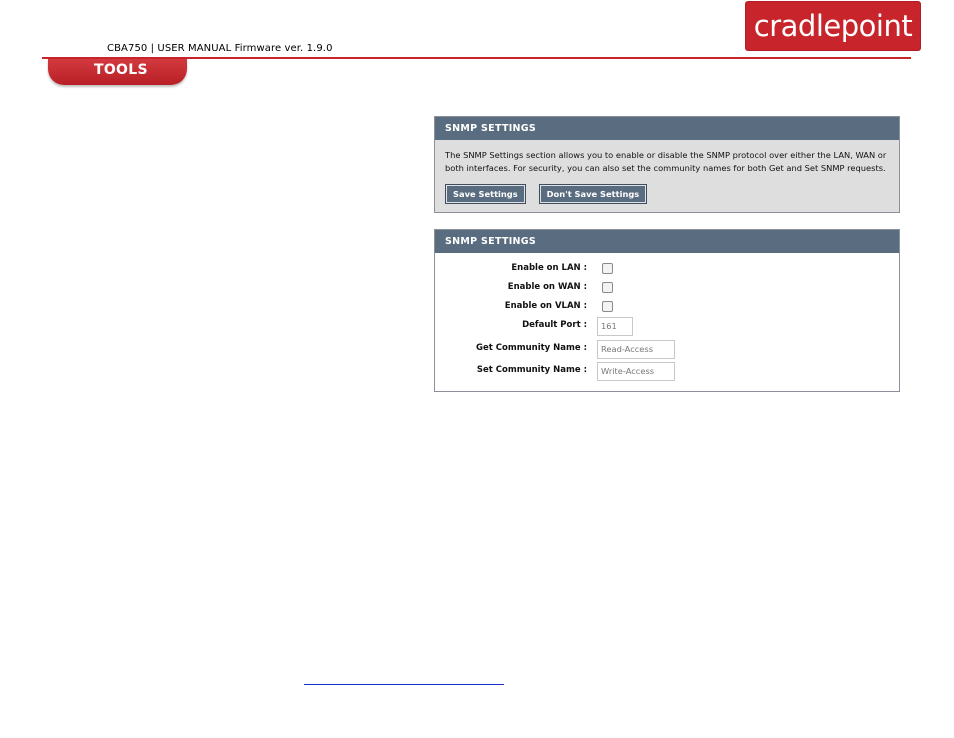 This screenshot has height=738, width=954. I want to click on set-community-row: Set Community Name : Write-Access, so click(667, 371).